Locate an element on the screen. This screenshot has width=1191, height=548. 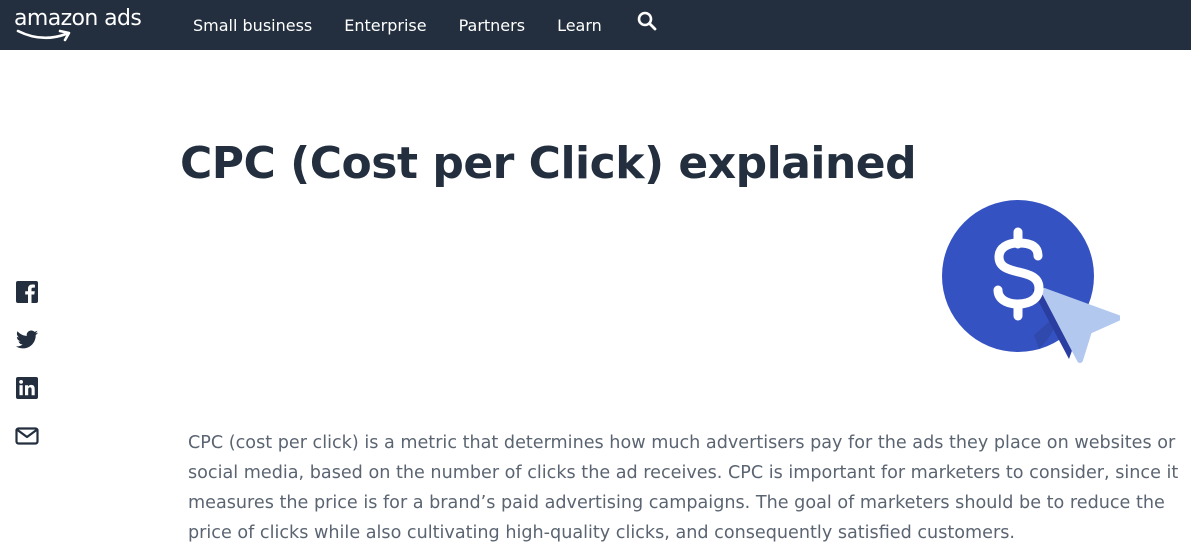
primary-nav: Small business Enterprise Partners Learn is located at coordinates (413, 25).